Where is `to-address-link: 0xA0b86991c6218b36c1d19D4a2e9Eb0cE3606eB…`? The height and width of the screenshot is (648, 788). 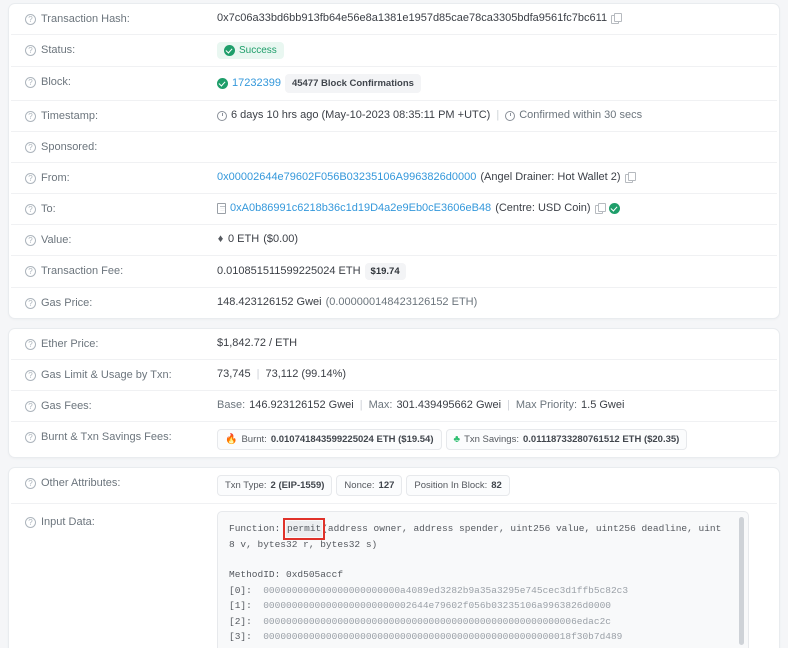
to-address-link: 0xA0b86991c6218b36c1d19D4a2e9Eb0cE3606eB… is located at coordinates (360, 208).